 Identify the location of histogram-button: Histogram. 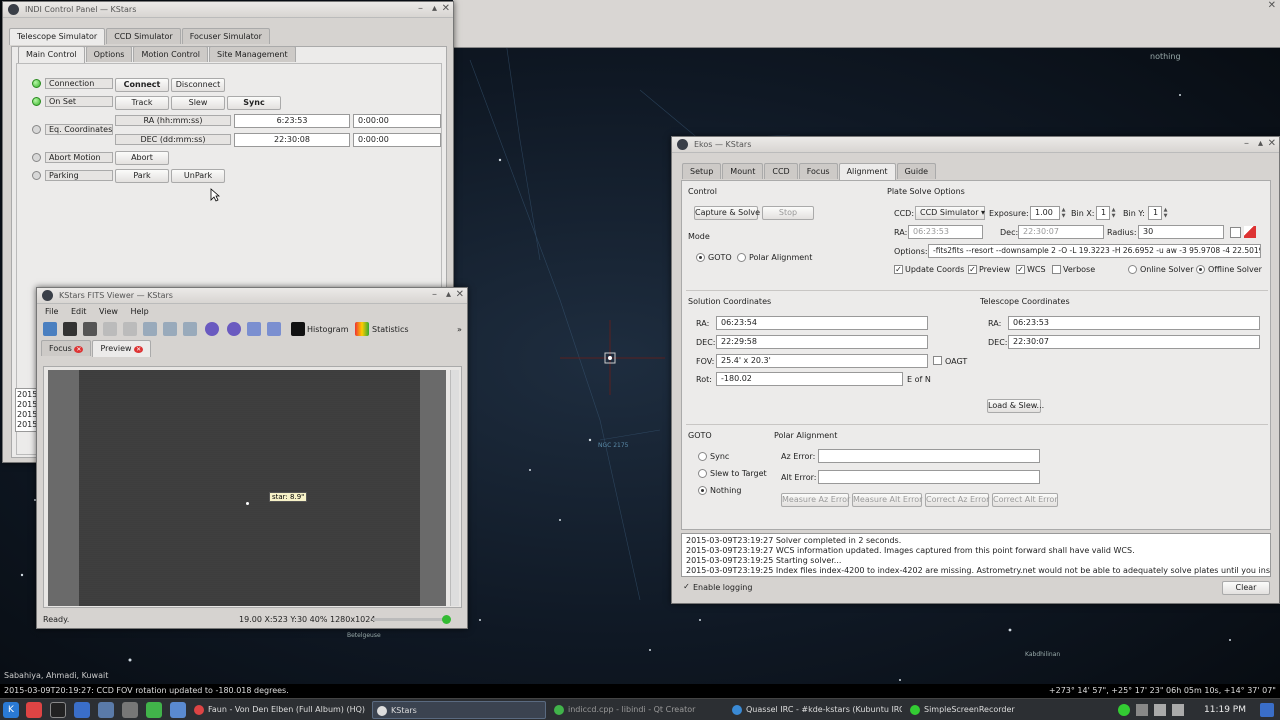
(328, 329).